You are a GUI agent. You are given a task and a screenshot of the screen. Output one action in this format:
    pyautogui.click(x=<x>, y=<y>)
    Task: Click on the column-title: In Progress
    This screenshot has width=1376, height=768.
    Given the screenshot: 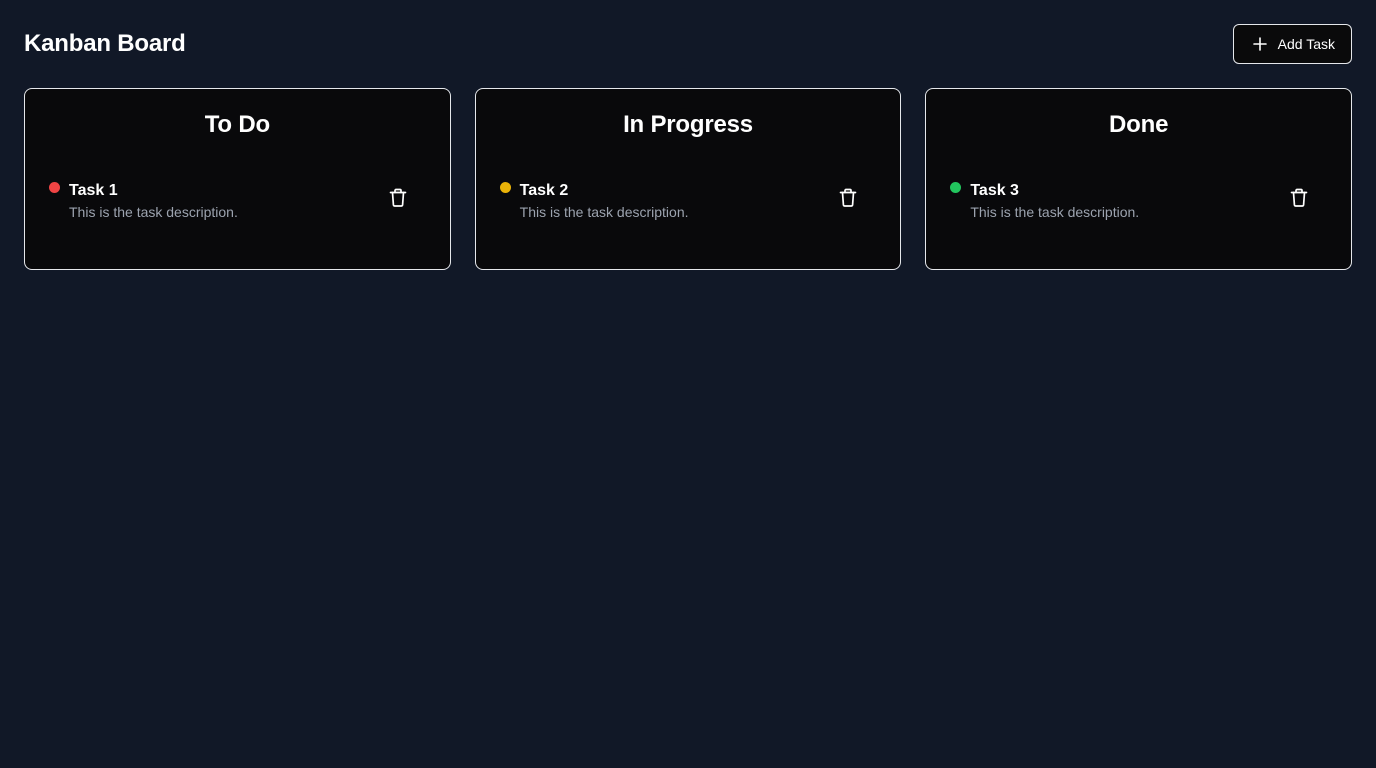 What is the action you would take?
    pyautogui.click(x=688, y=124)
    